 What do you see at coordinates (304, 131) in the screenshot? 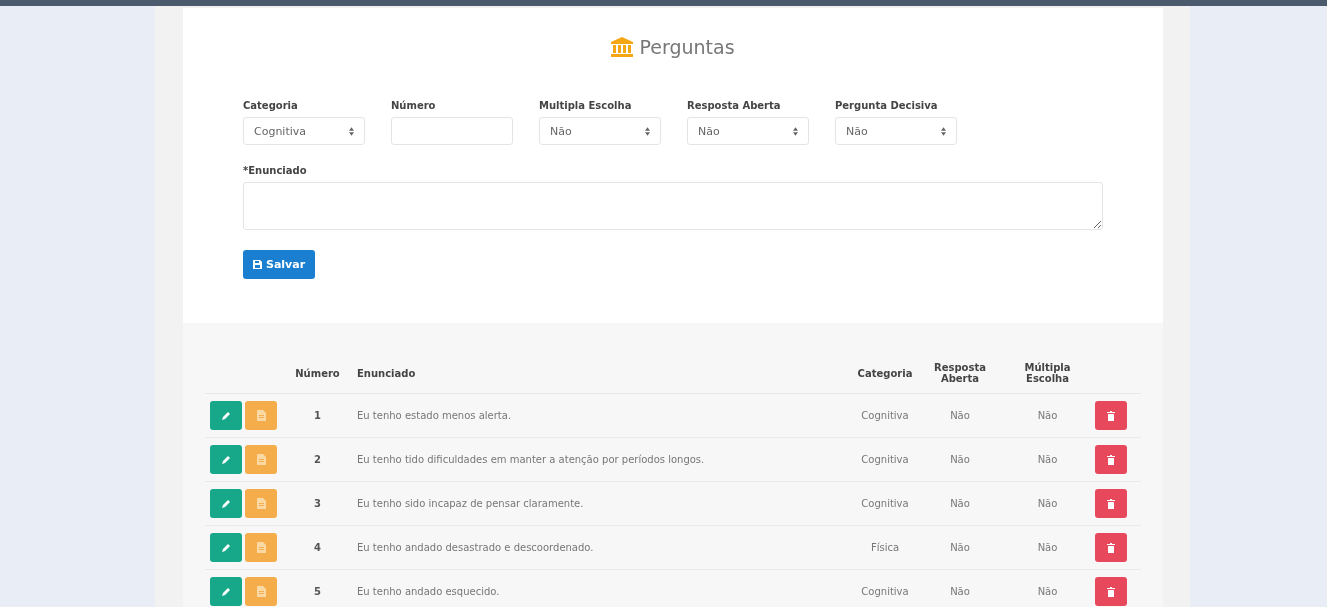
I see `select-field: Cognitiva` at bounding box center [304, 131].